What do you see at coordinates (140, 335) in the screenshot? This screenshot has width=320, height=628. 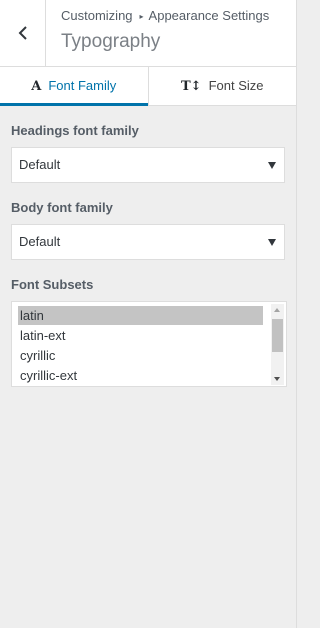 I see `list-item: latin-ext` at bounding box center [140, 335].